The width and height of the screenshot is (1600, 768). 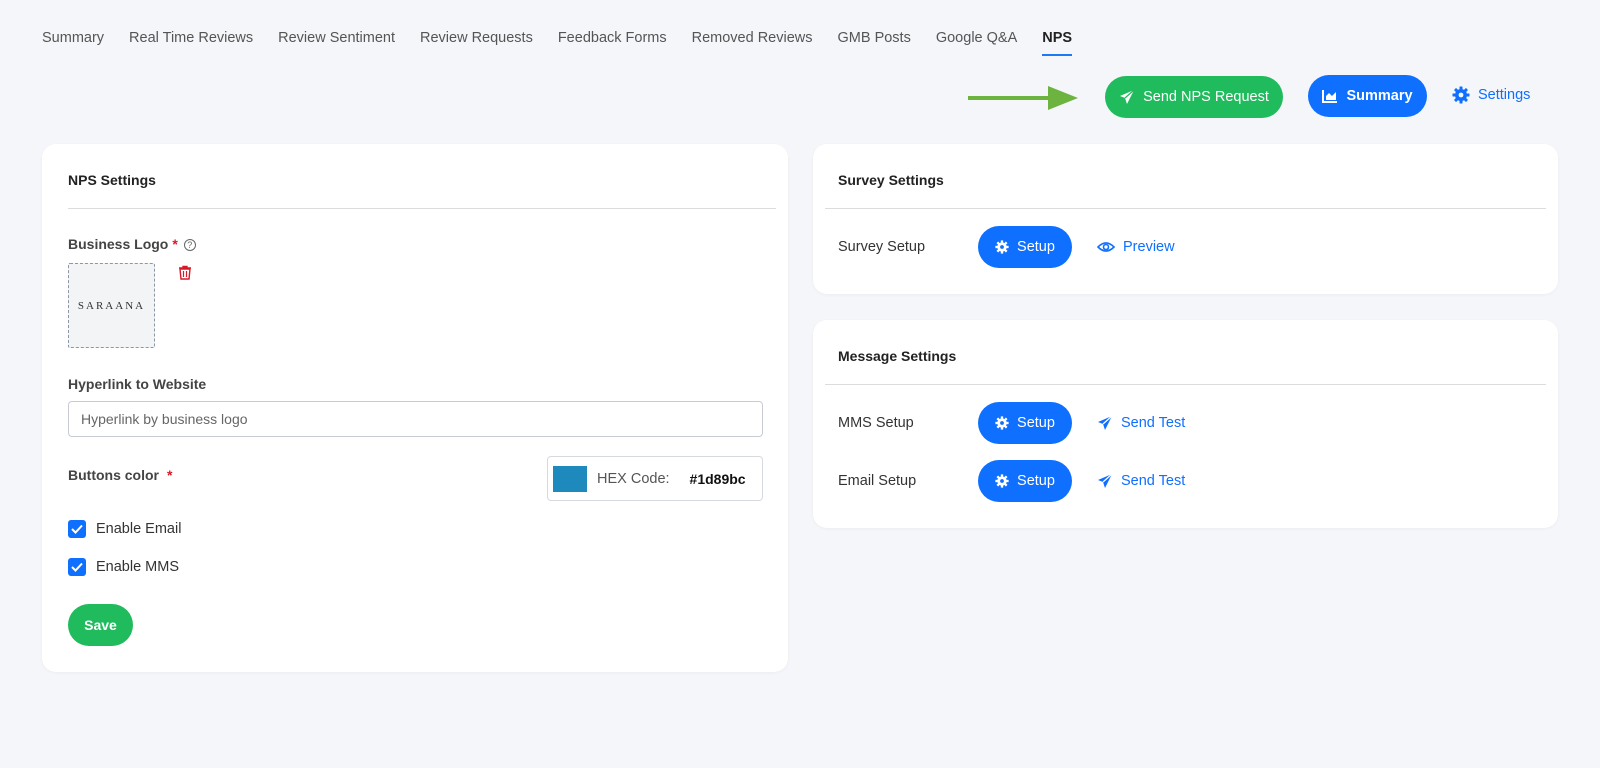 I want to click on business-logo-label: Business Logo, so click(x=118, y=244).